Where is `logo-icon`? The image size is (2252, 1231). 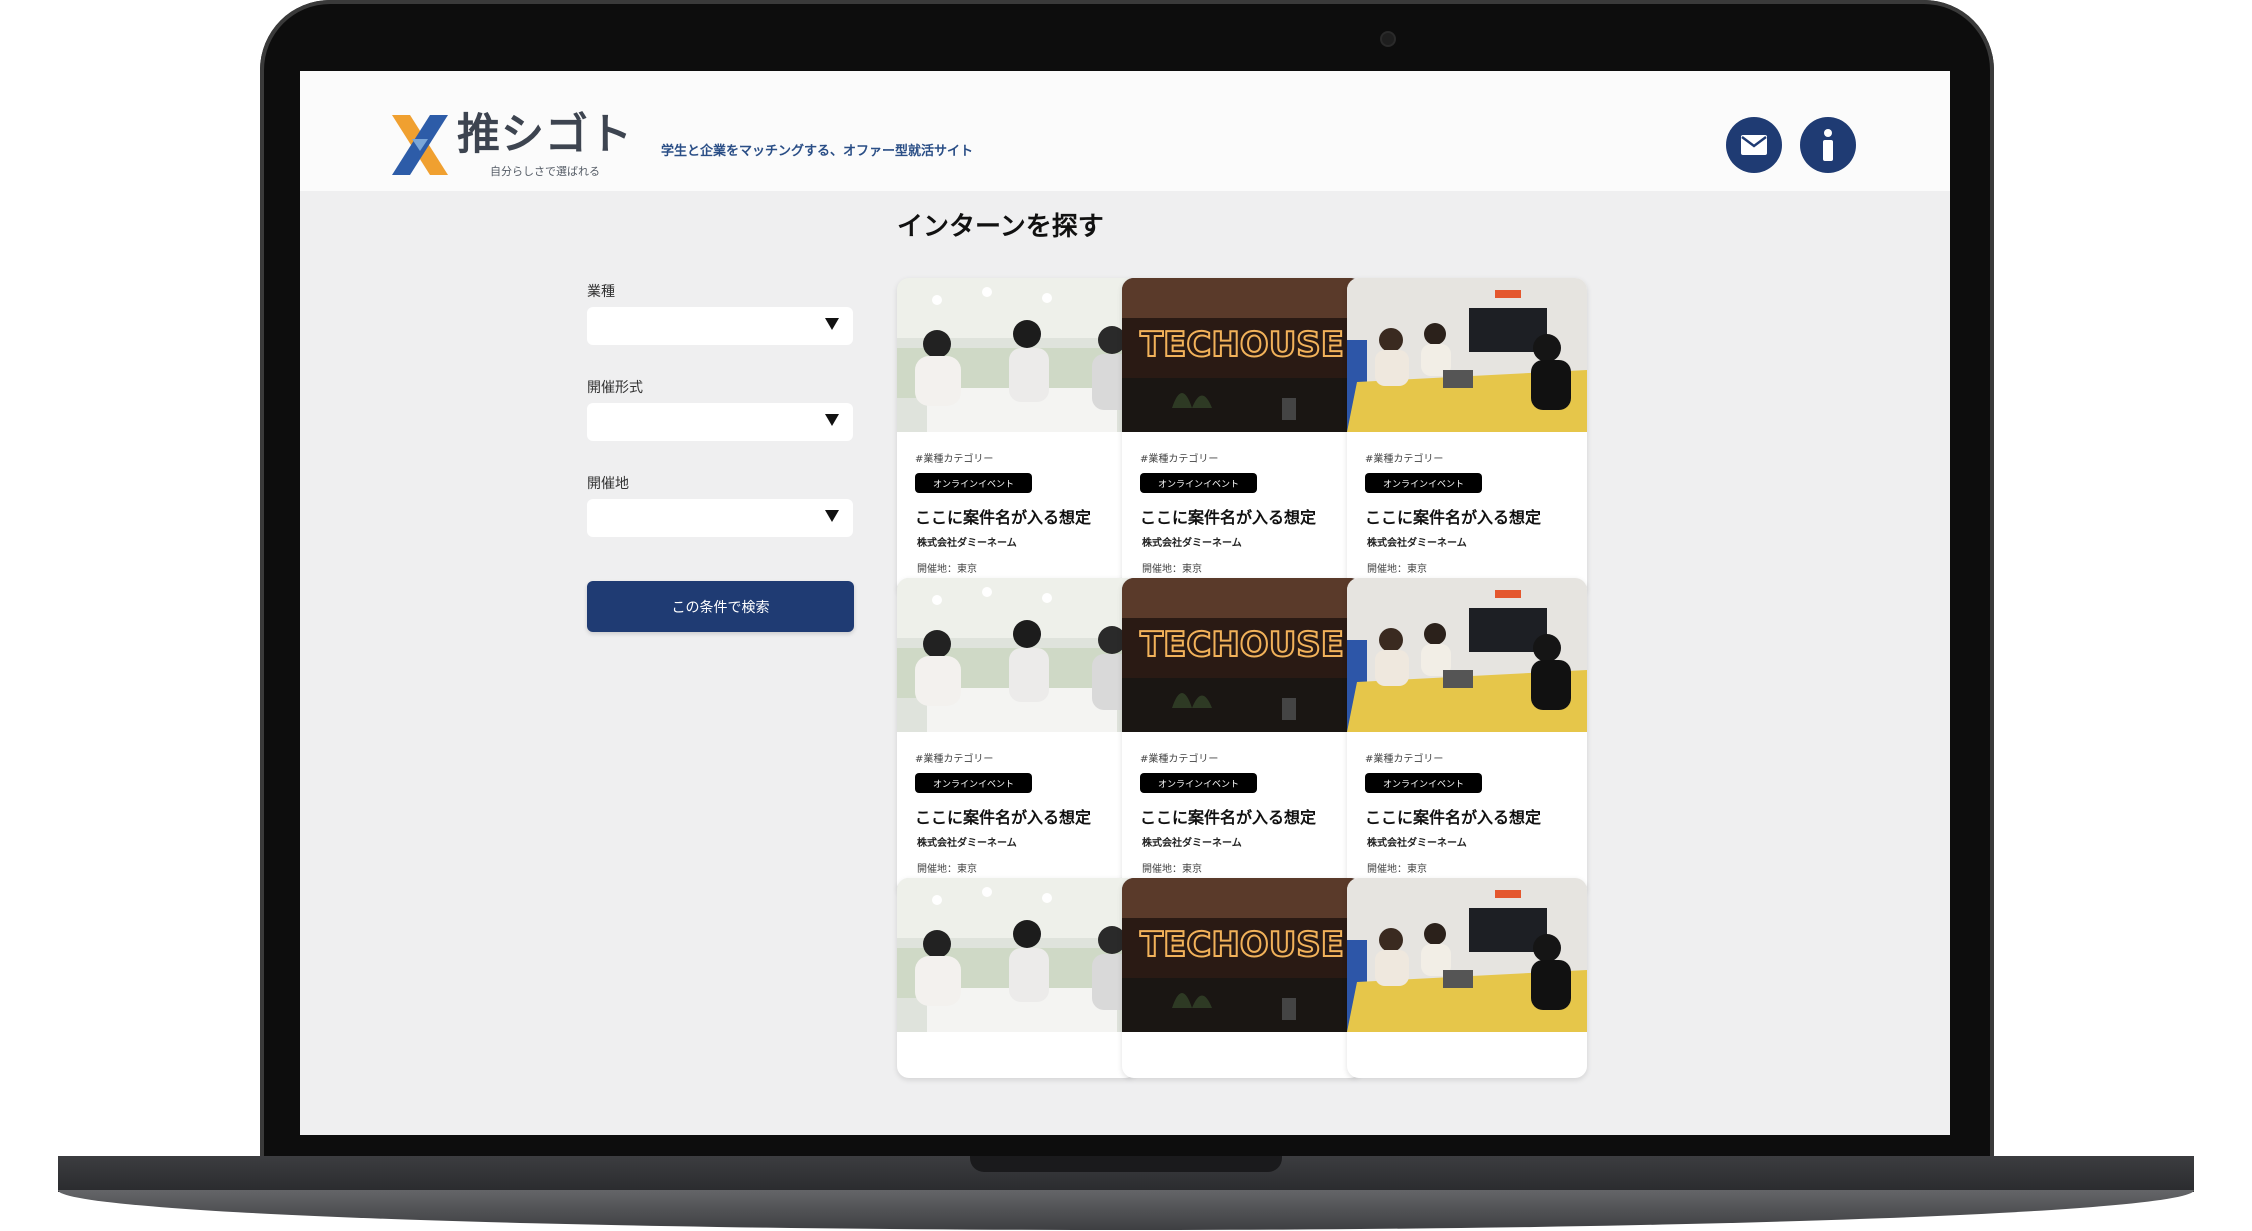 logo-icon is located at coordinates (420, 145).